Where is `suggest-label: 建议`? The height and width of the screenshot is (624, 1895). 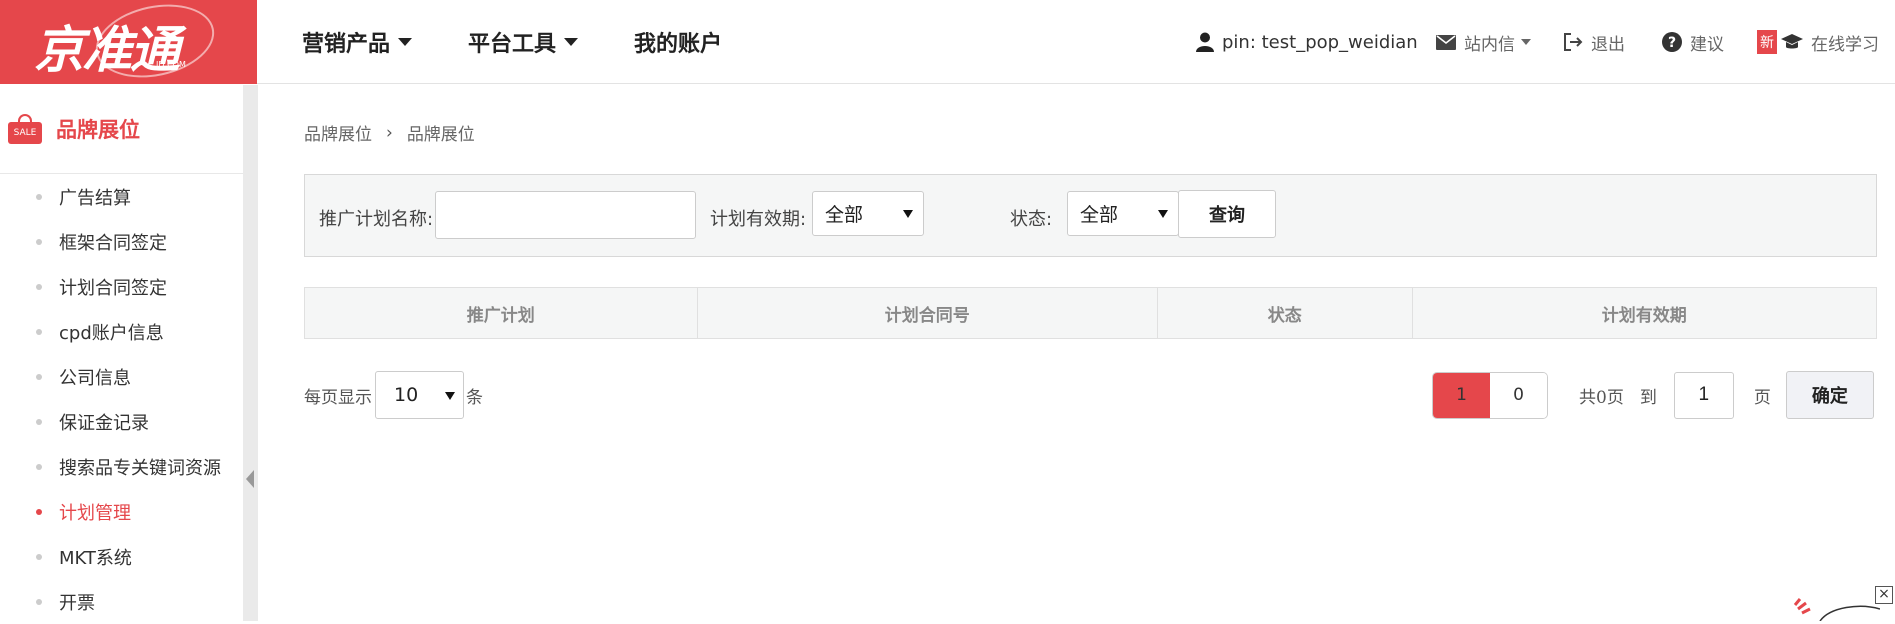 suggest-label: 建议 is located at coordinates (1707, 44).